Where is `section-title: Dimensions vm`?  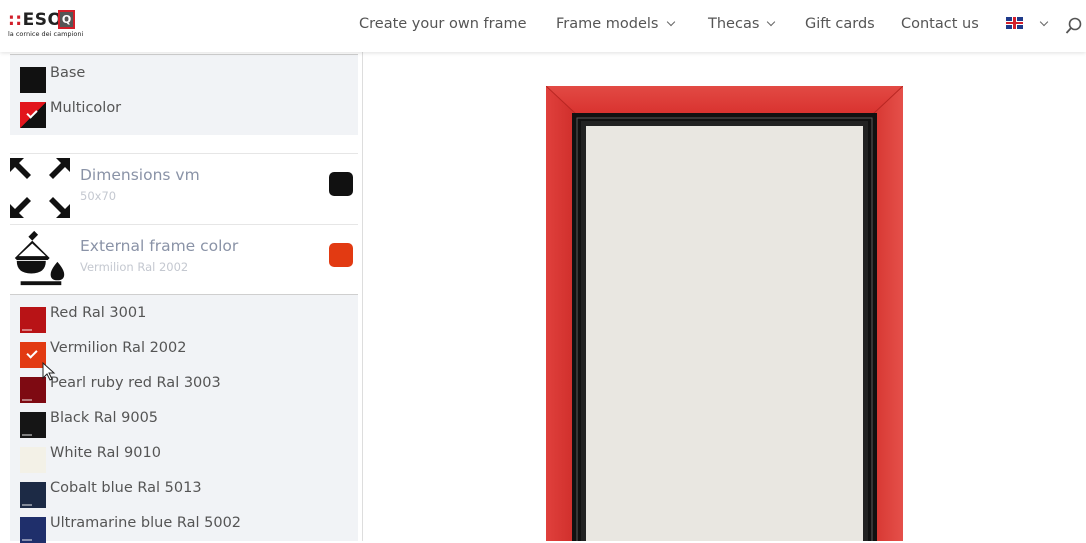 section-title: Dimensions vm is located at coordinates (140, 175).